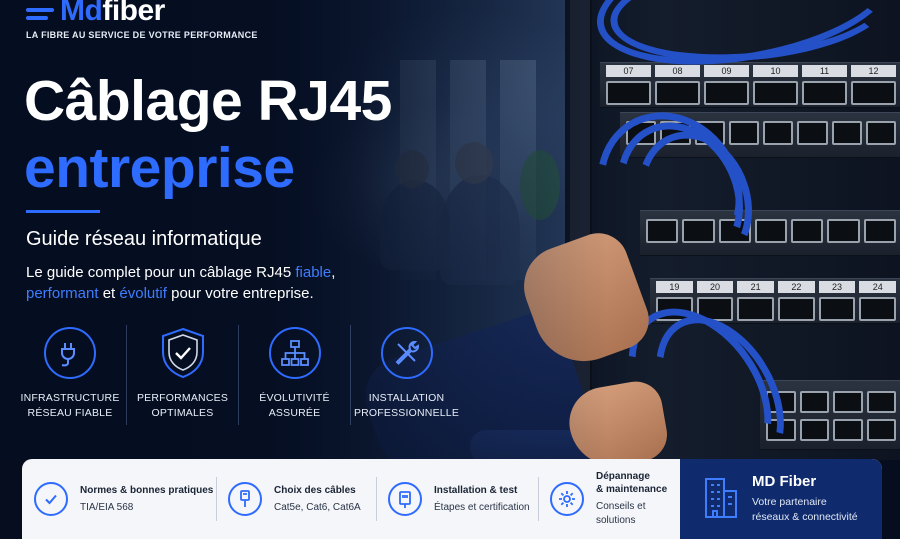 The height and width of the screenshot is (539, 900). Describe the element at coordinates (837, 287) in the screenshot. I see `port-label: 23` at that location.